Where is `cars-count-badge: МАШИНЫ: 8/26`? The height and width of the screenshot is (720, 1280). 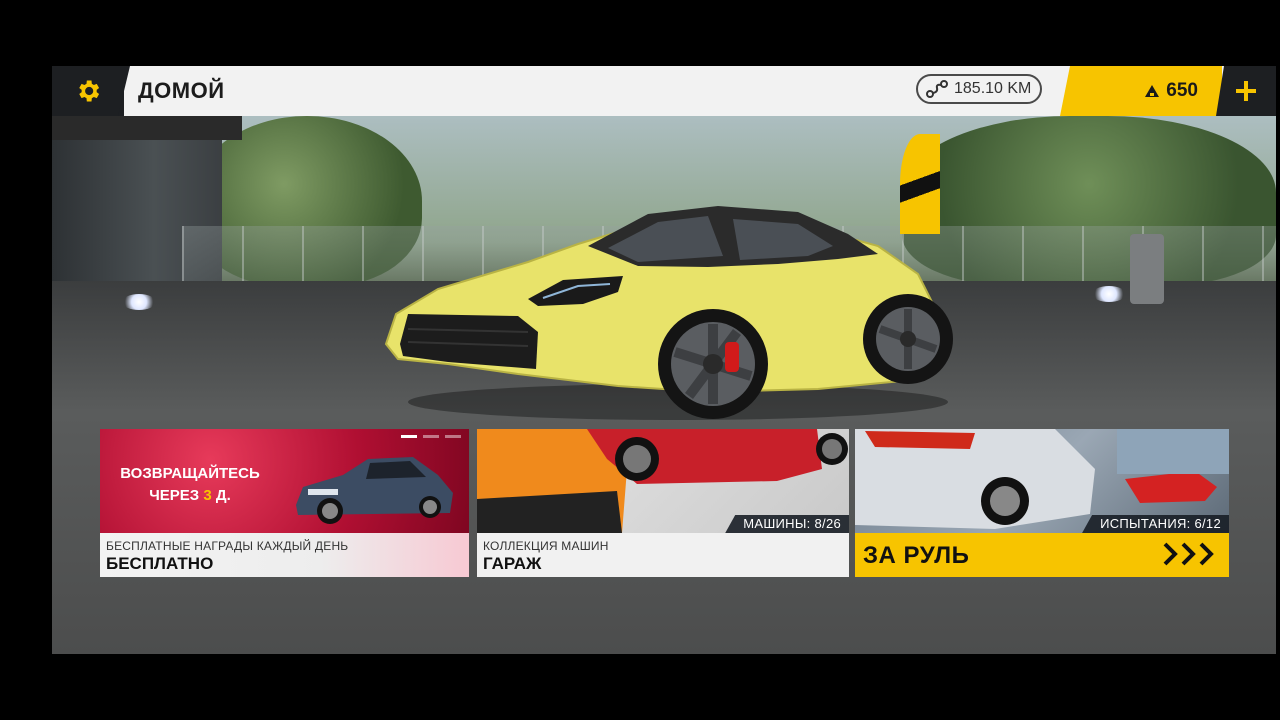 cars-count-badge: МАШИНЫ: 8/26 is located at coordinates (787, 524).